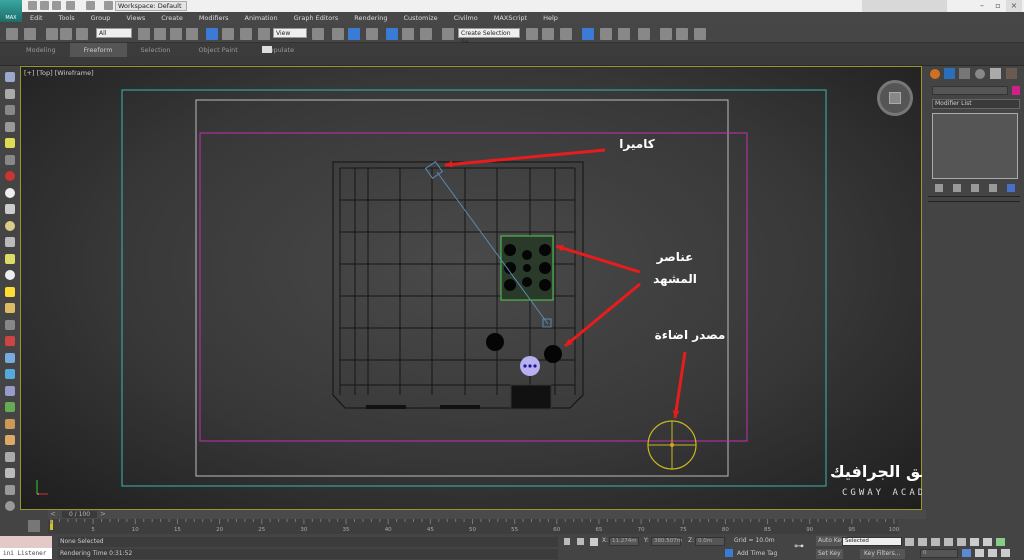 The height and width of the screenshot is (560, 1024). I want to click on frame-tick-label: 15, so click(177, 530).